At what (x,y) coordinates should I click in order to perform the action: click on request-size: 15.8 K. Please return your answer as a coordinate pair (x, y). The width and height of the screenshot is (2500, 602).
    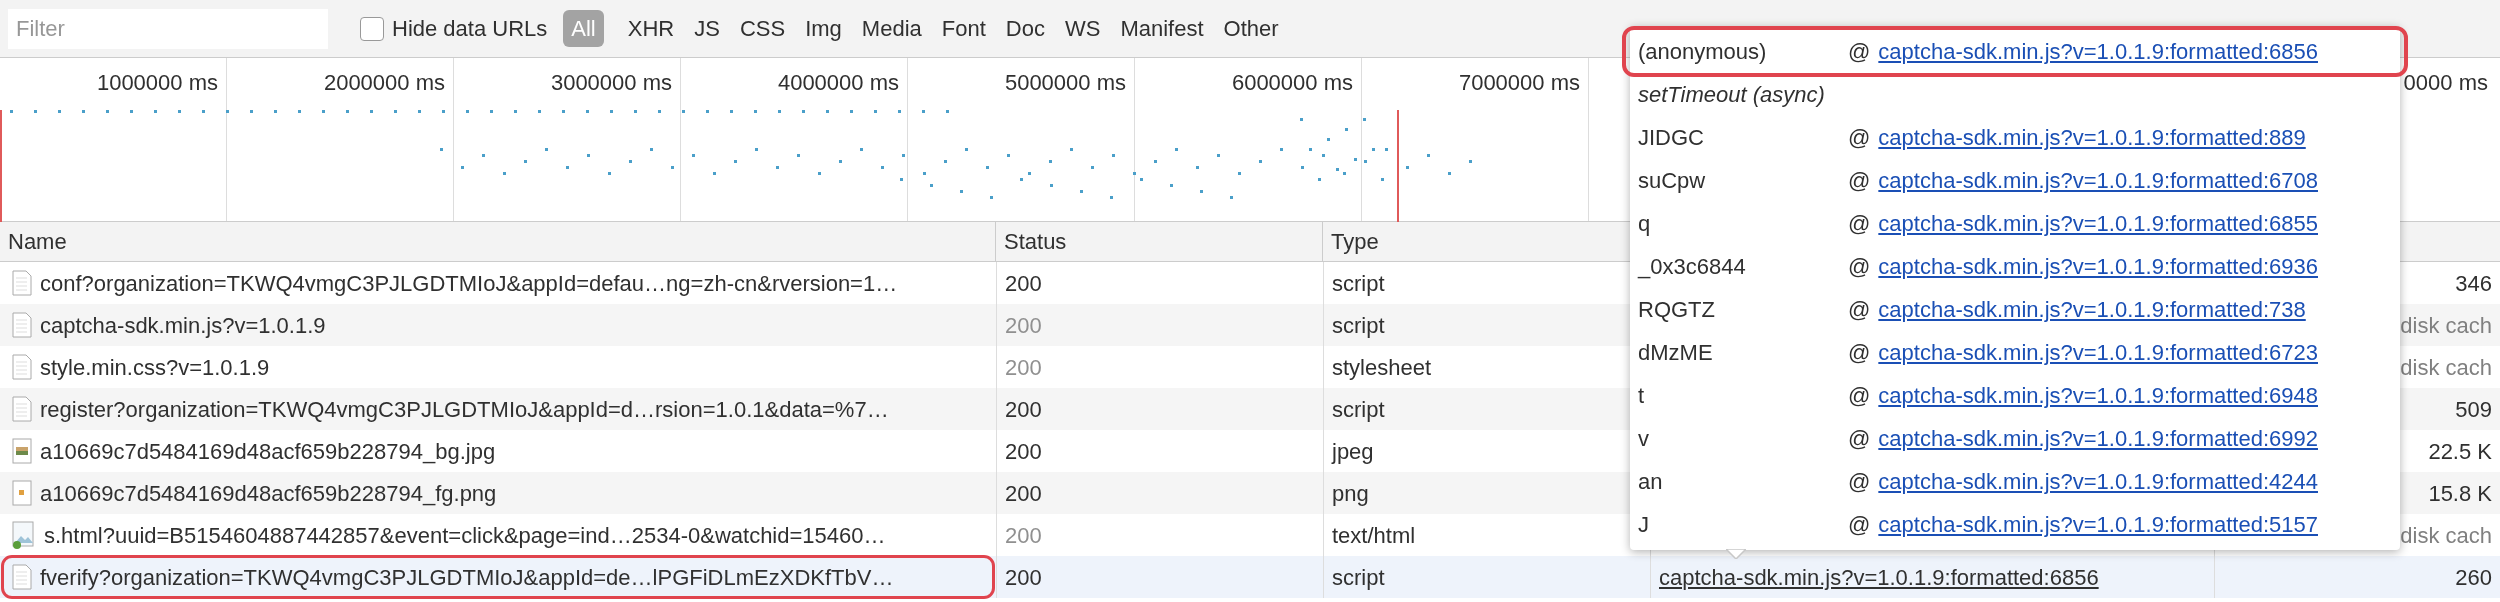
    Looking at the image, I should click on (2460, 493).